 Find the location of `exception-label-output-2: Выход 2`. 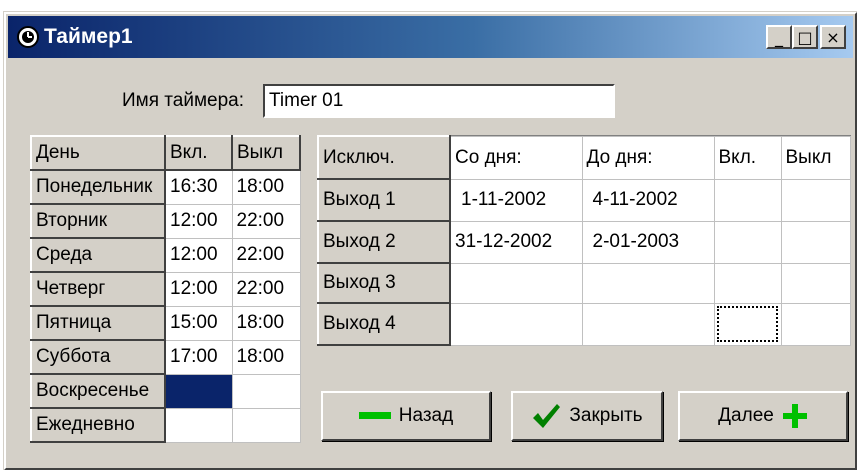

exception-label-output-2: Выход 2 is located at coordinates (384, 242).